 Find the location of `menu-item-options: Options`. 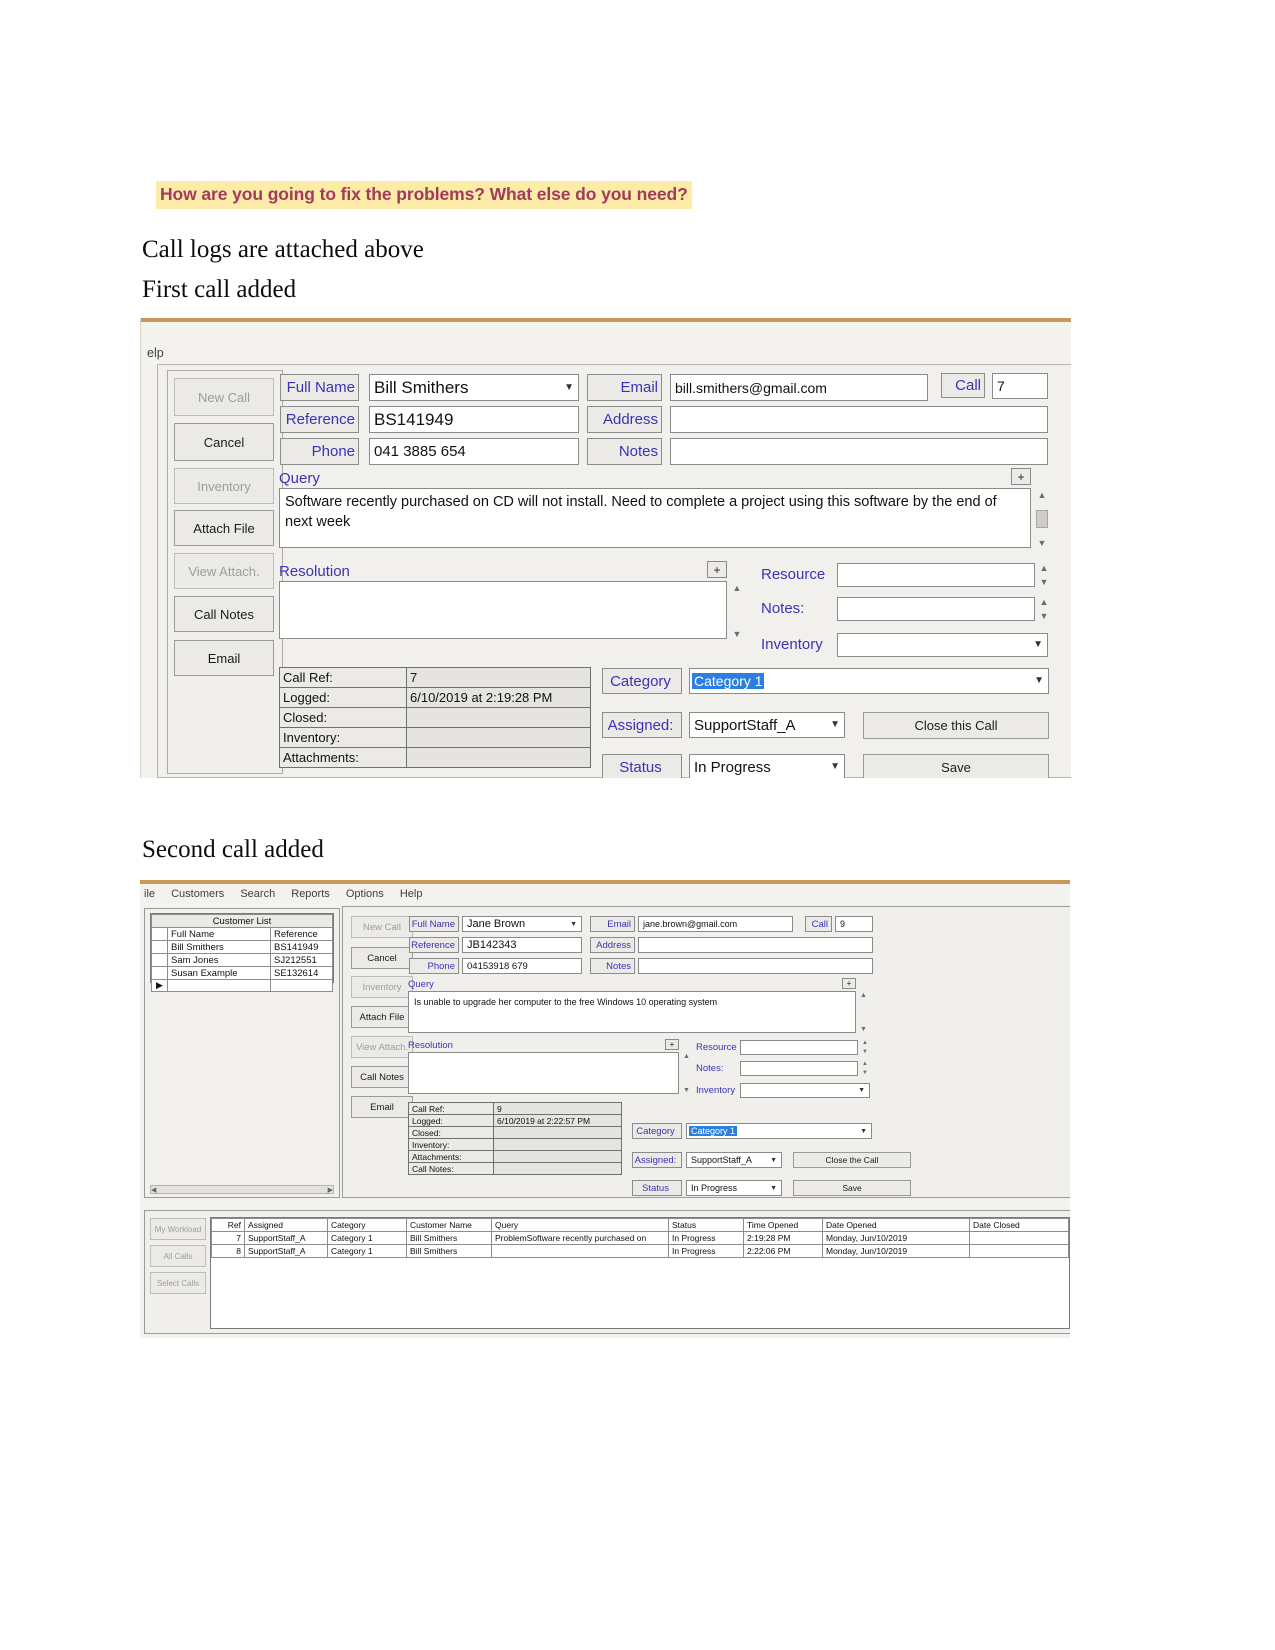

menu-item-options: Options is located at coordinates (365, 894).